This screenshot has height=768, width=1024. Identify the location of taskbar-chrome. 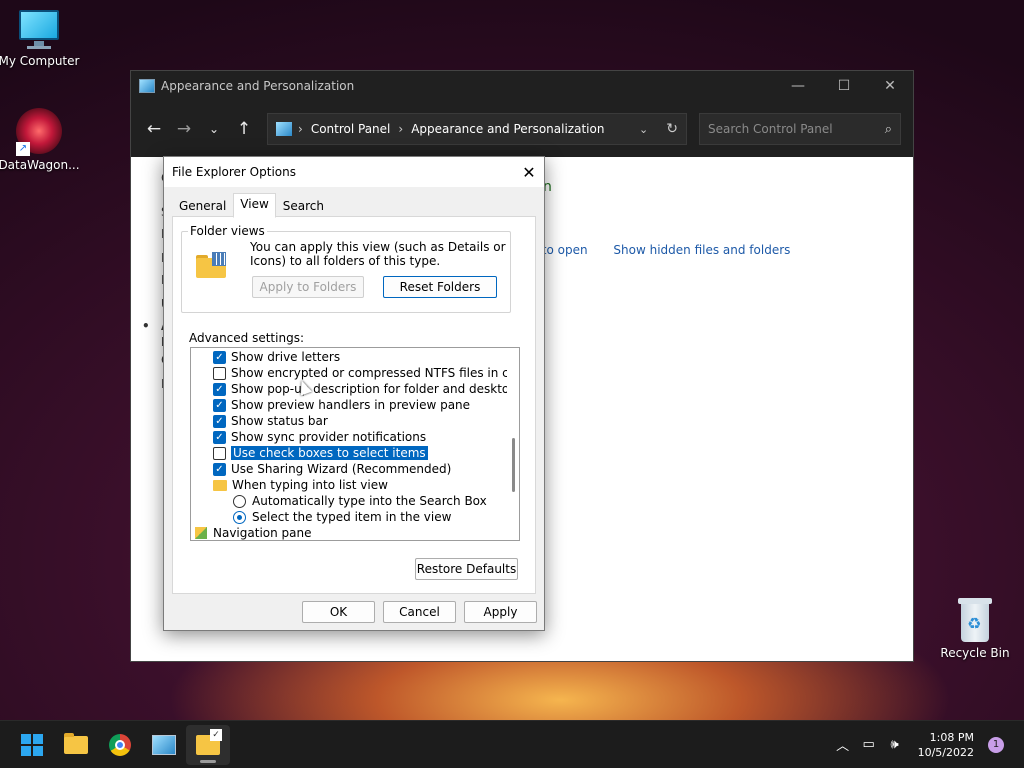
(120, 745).